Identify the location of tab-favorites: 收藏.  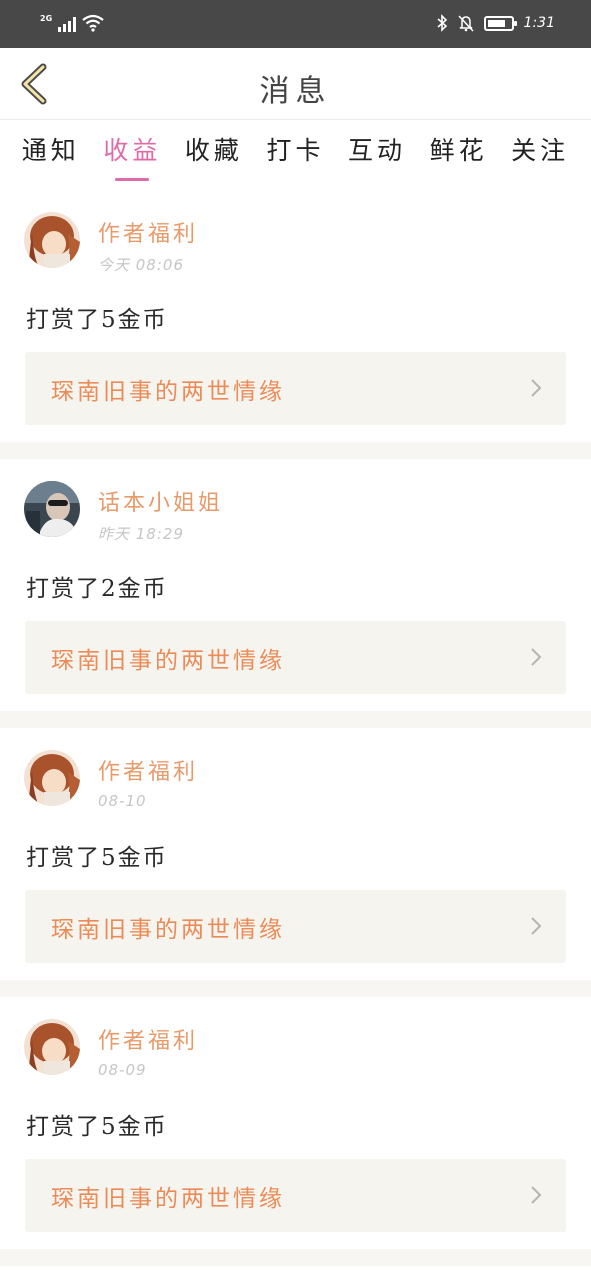
(214, 154).